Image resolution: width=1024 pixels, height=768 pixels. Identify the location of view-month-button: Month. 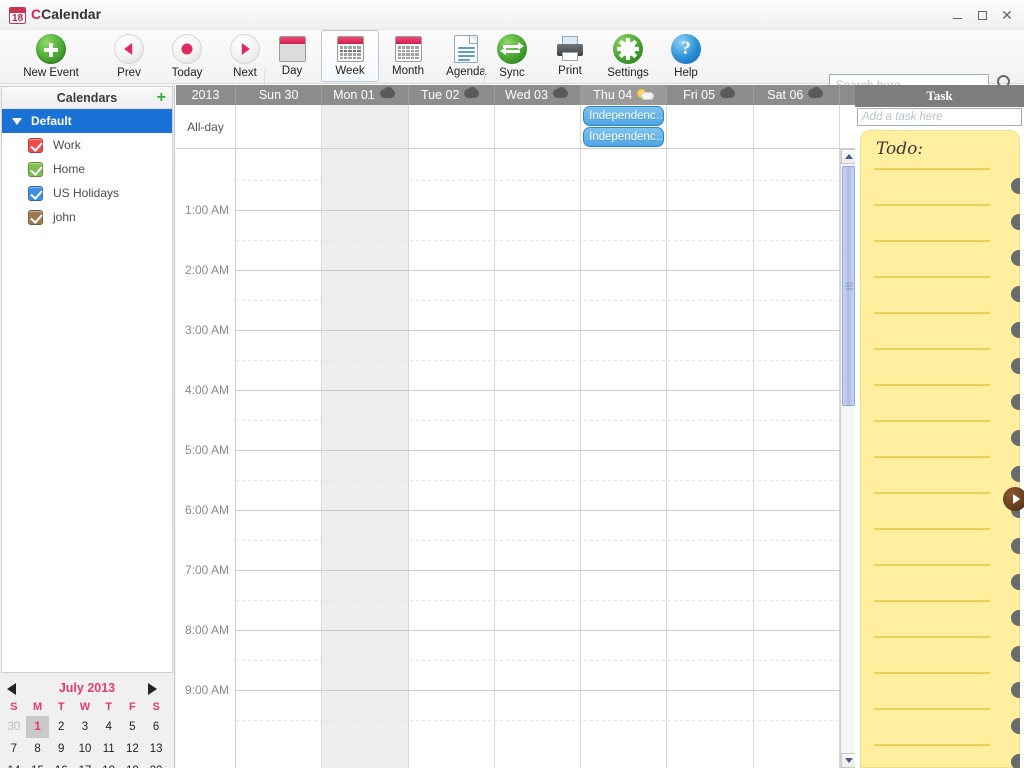
(408, 56).